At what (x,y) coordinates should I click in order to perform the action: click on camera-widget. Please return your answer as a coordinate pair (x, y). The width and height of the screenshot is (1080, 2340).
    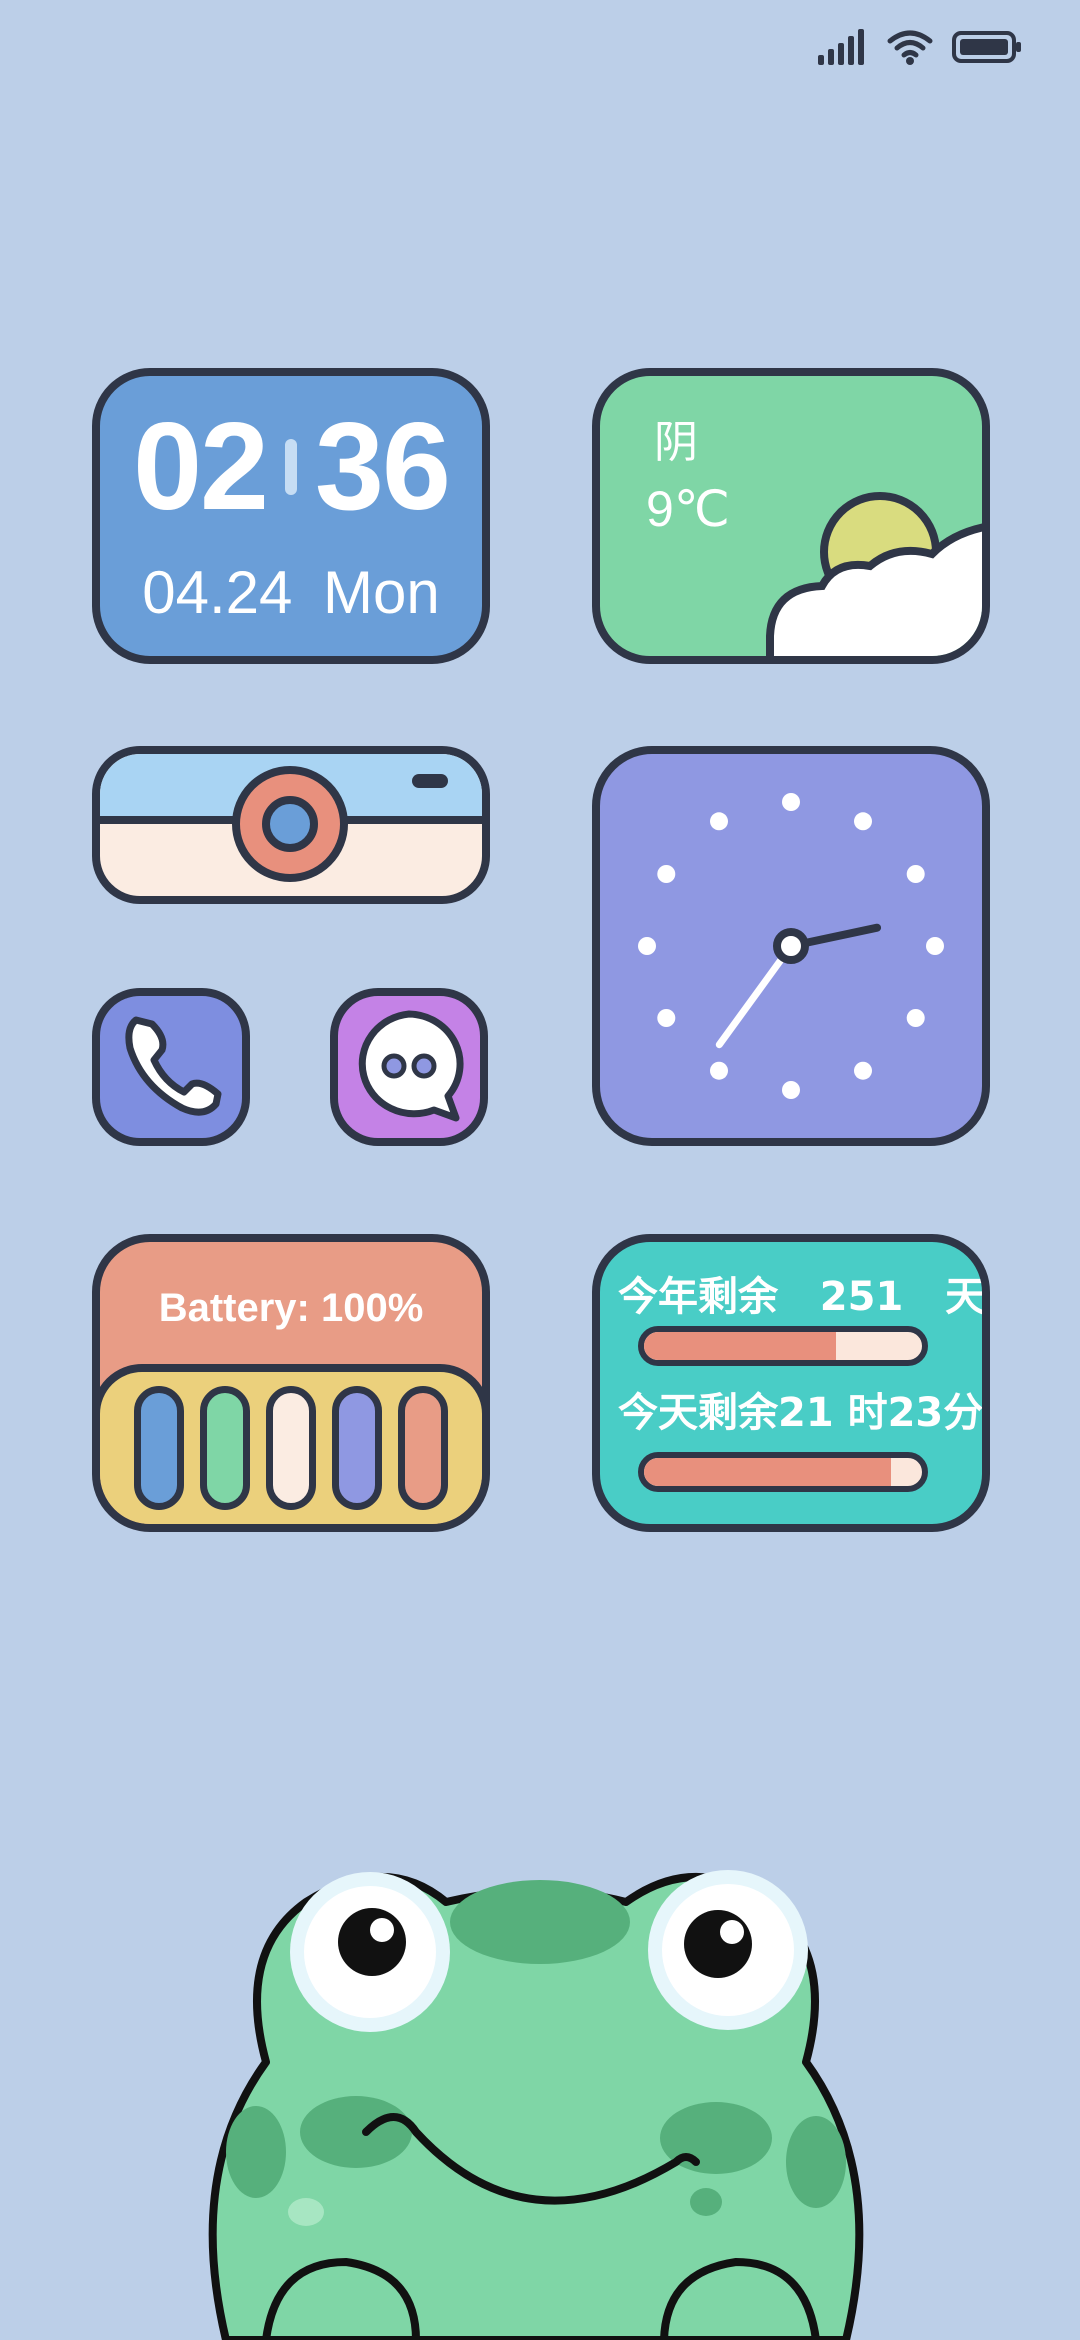
    Looking at the image, I should click on (291, 825).